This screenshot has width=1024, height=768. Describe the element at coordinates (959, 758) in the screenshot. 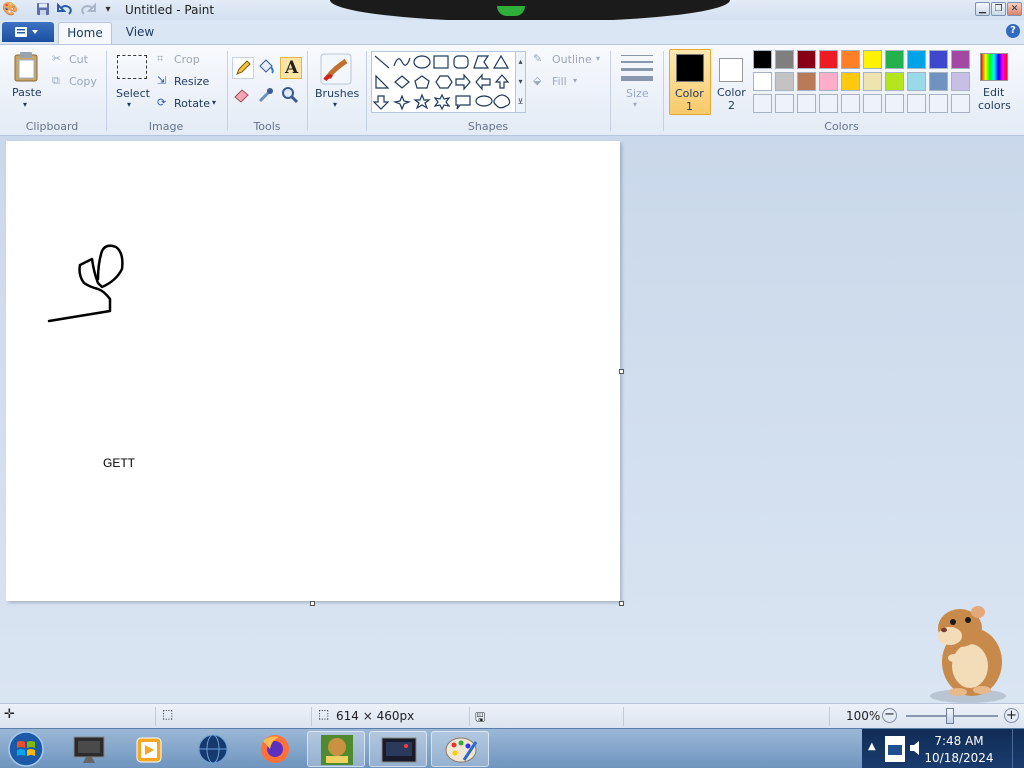

I see `clock-date: 10/18/2024` at that location.